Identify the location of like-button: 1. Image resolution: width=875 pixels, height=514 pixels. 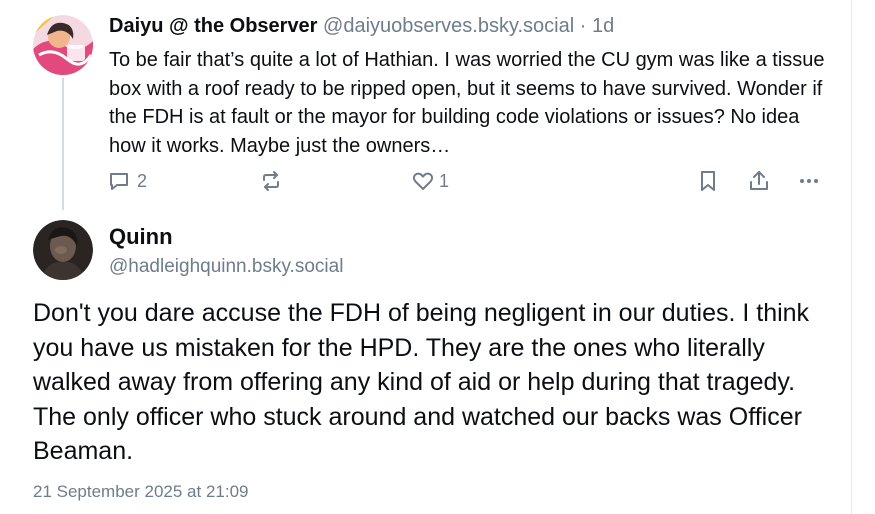
(430, 181).